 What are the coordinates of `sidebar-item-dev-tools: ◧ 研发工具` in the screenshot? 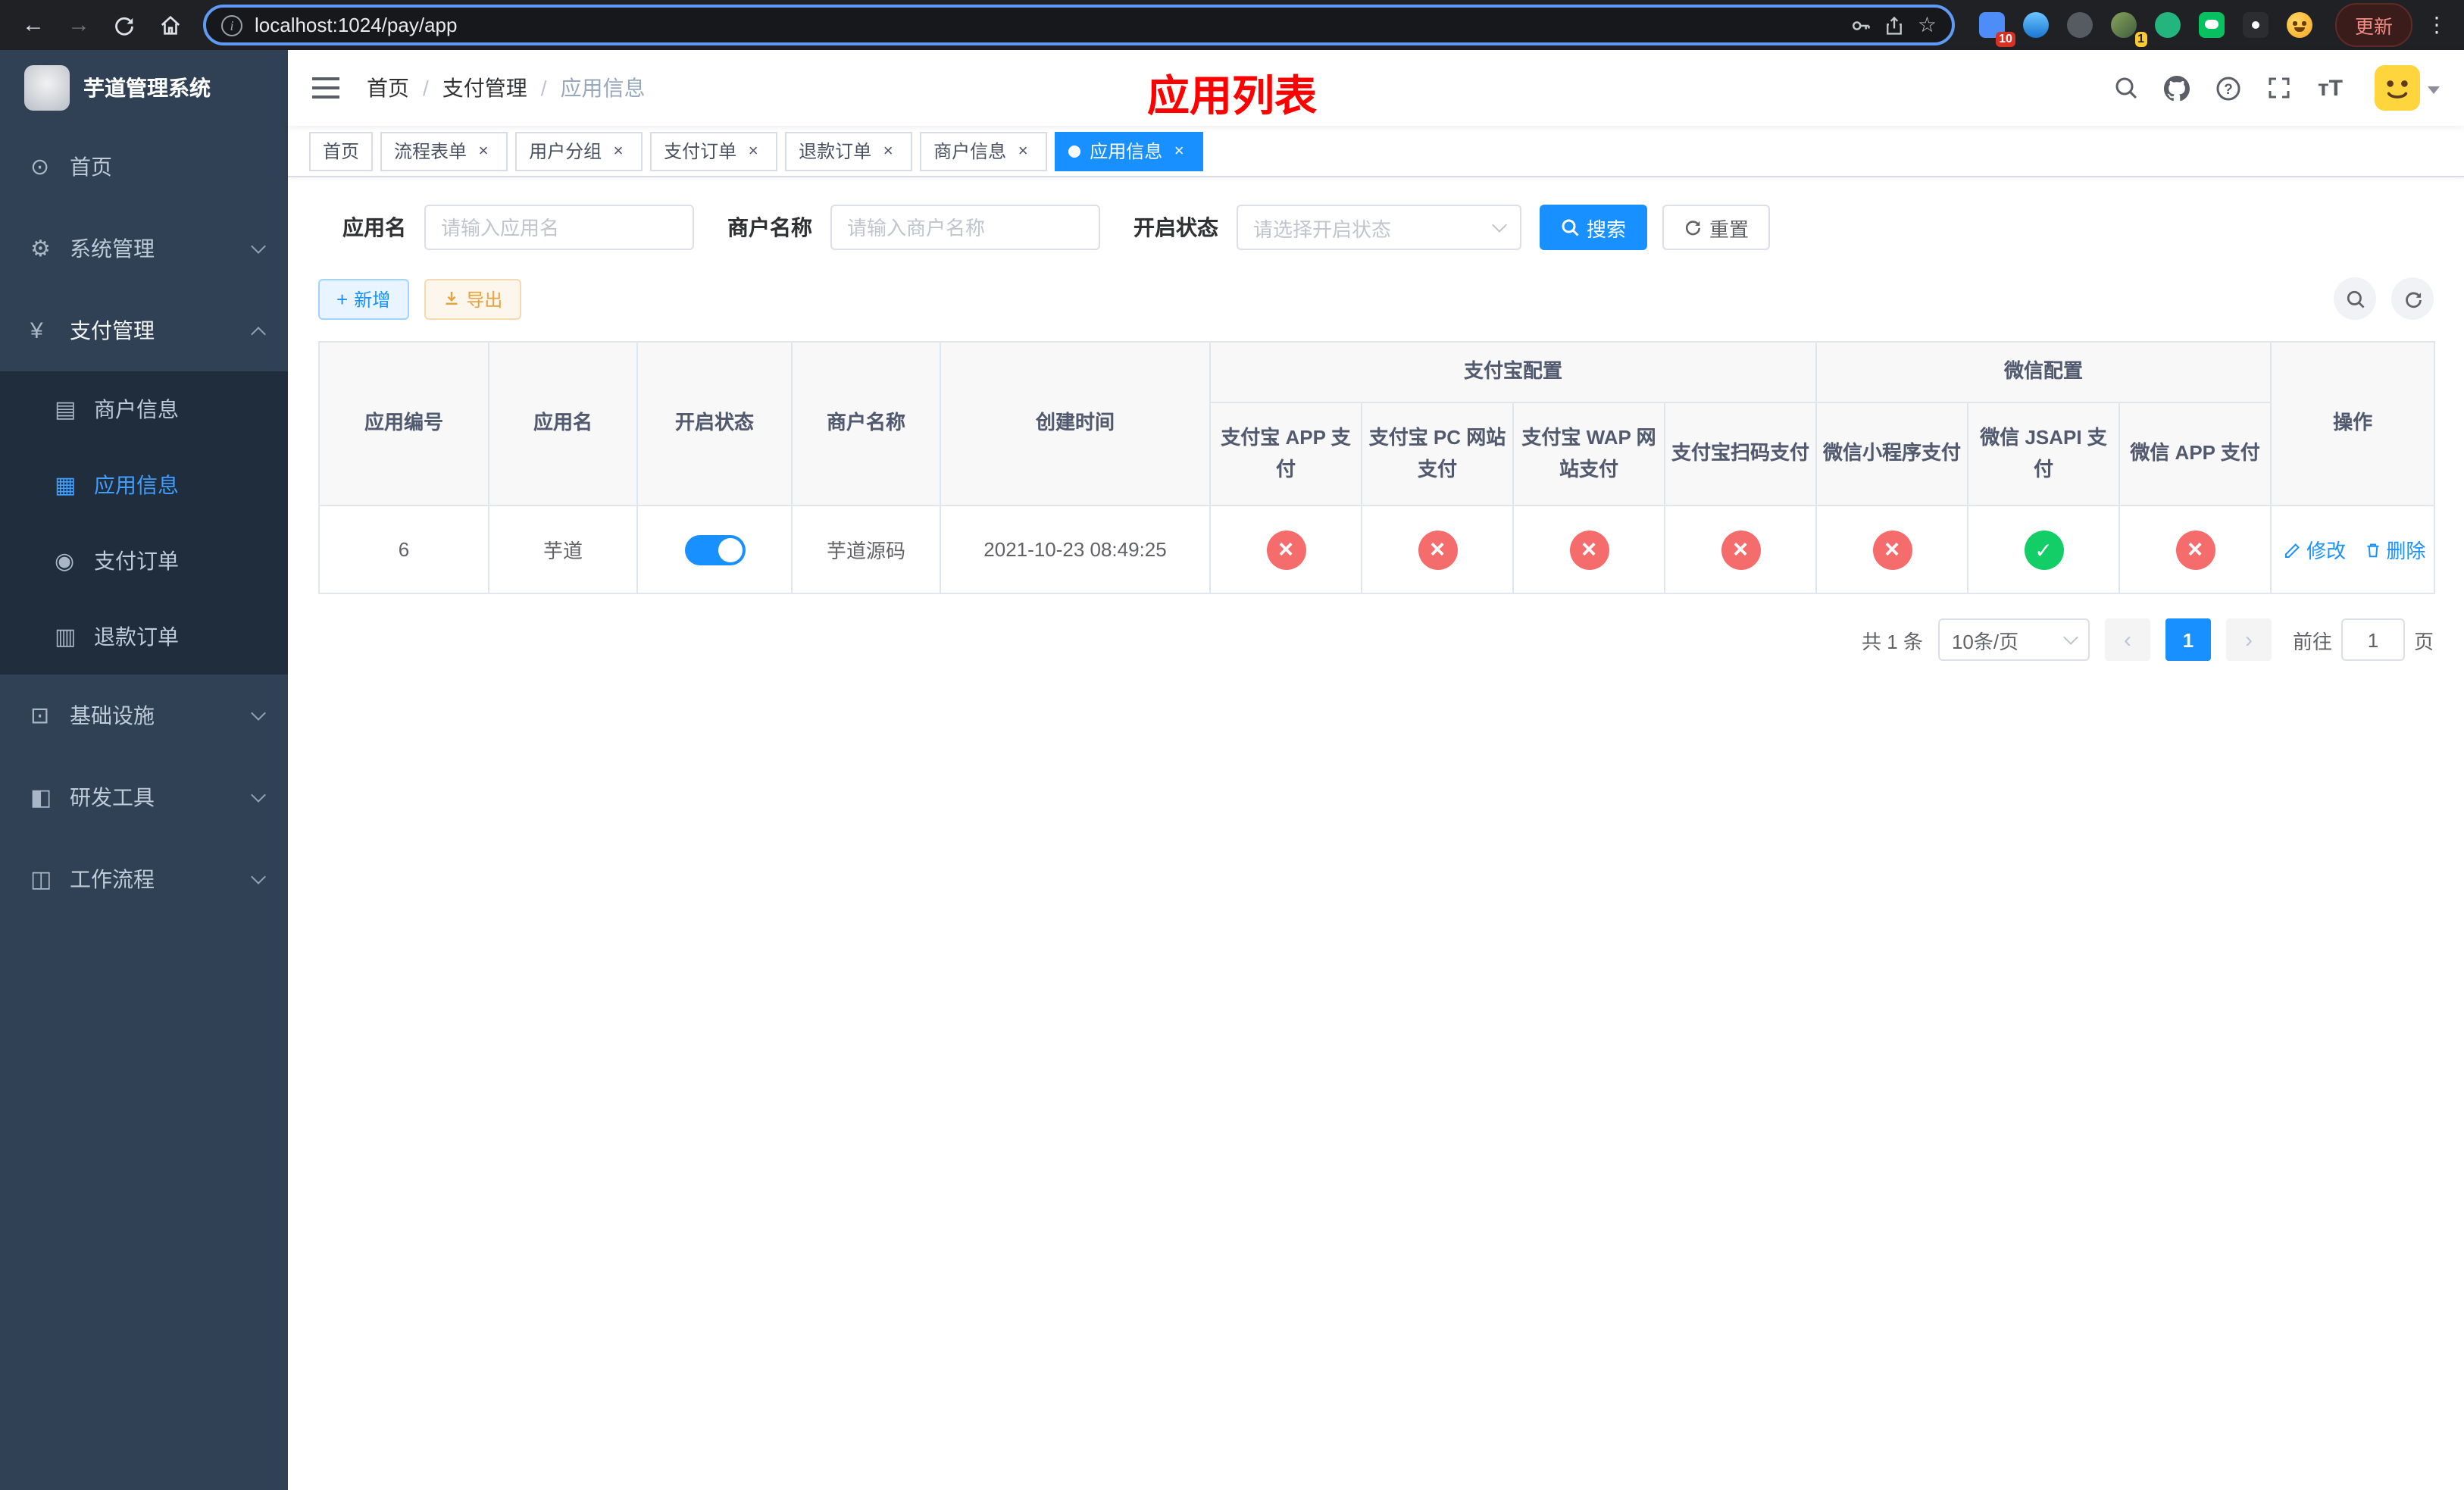 It's located at (144, 797).